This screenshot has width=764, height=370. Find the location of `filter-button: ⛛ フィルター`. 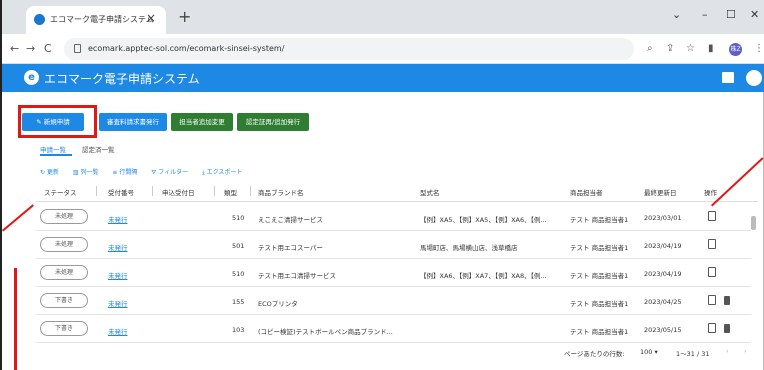

filter-button: ⛛ フィルター is located at coordinates (172, 172).